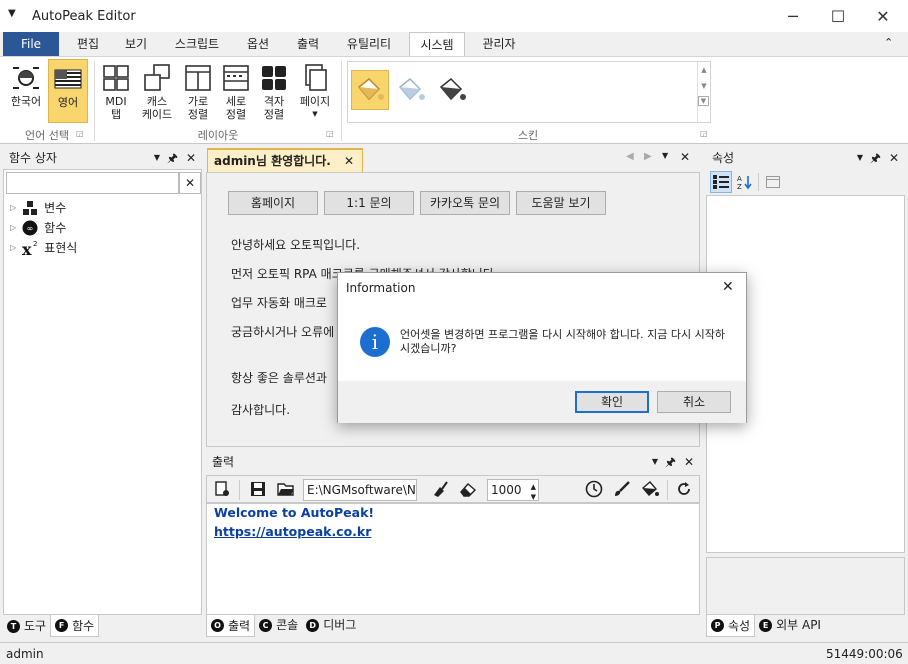 This screenshot has width=908, height=664. Describe the element at coordinates (278, 625) in the screenshot. I see `tab-console: C 콘솔` at that location.